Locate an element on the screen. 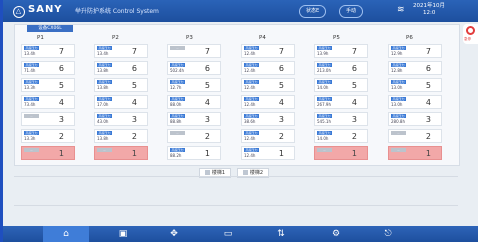 This screenshot has height=242, width=478. level-cell: 高度压力 12.9h 7 is located at coordinates (415, 51).